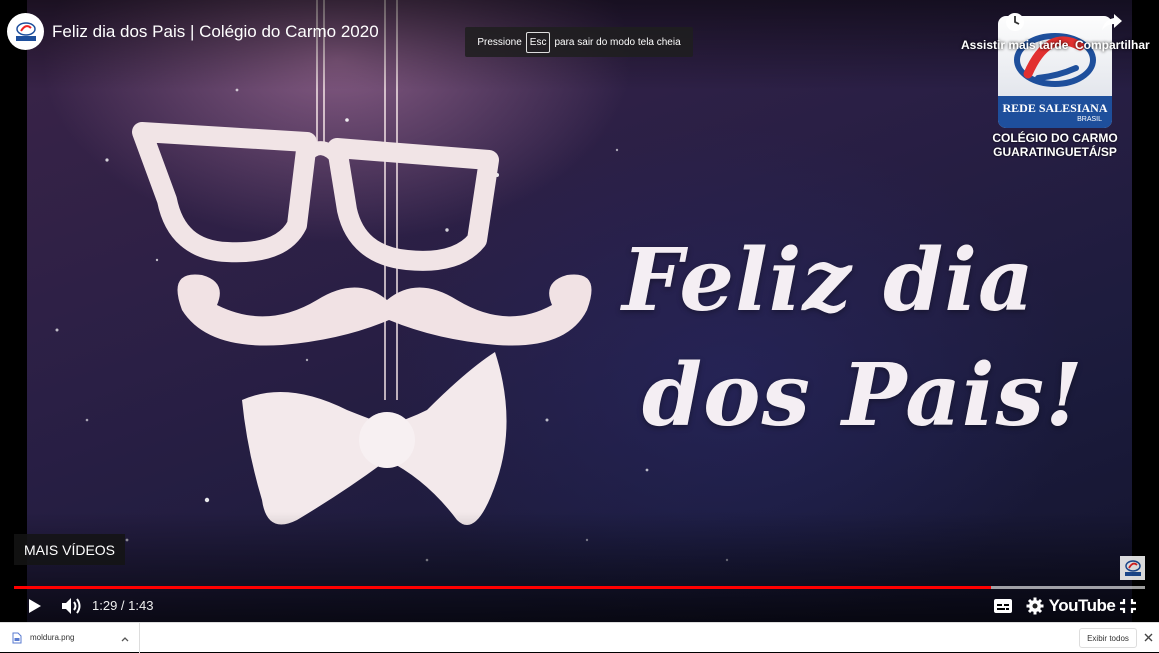 The height and width of the screenshot is (653, 1159). I want to click on exit-fullscreen-icon, so click(1128, 606).